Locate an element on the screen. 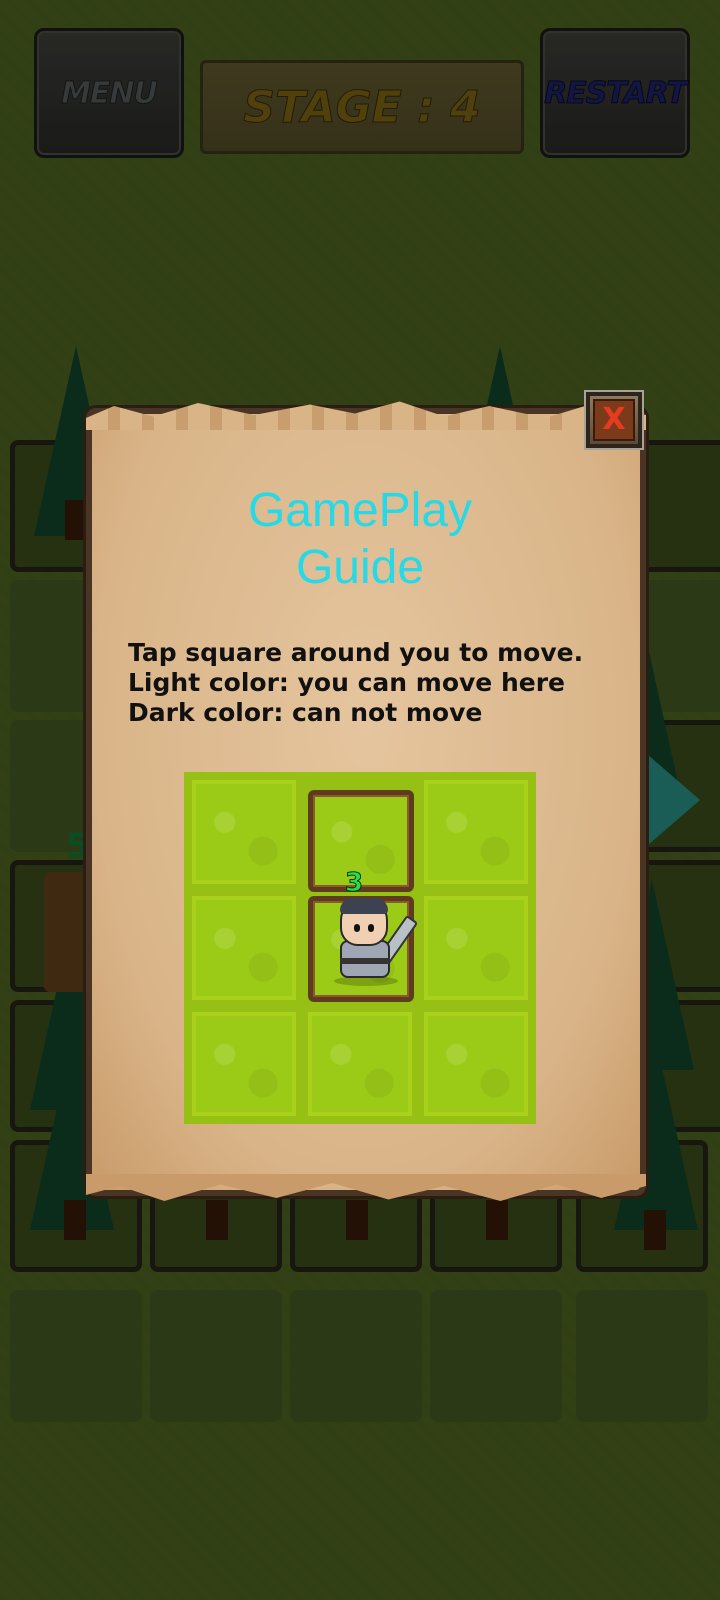 This screenshot has width=720, height=1600. hero-number: 3 is located at coordinates (354, 883).